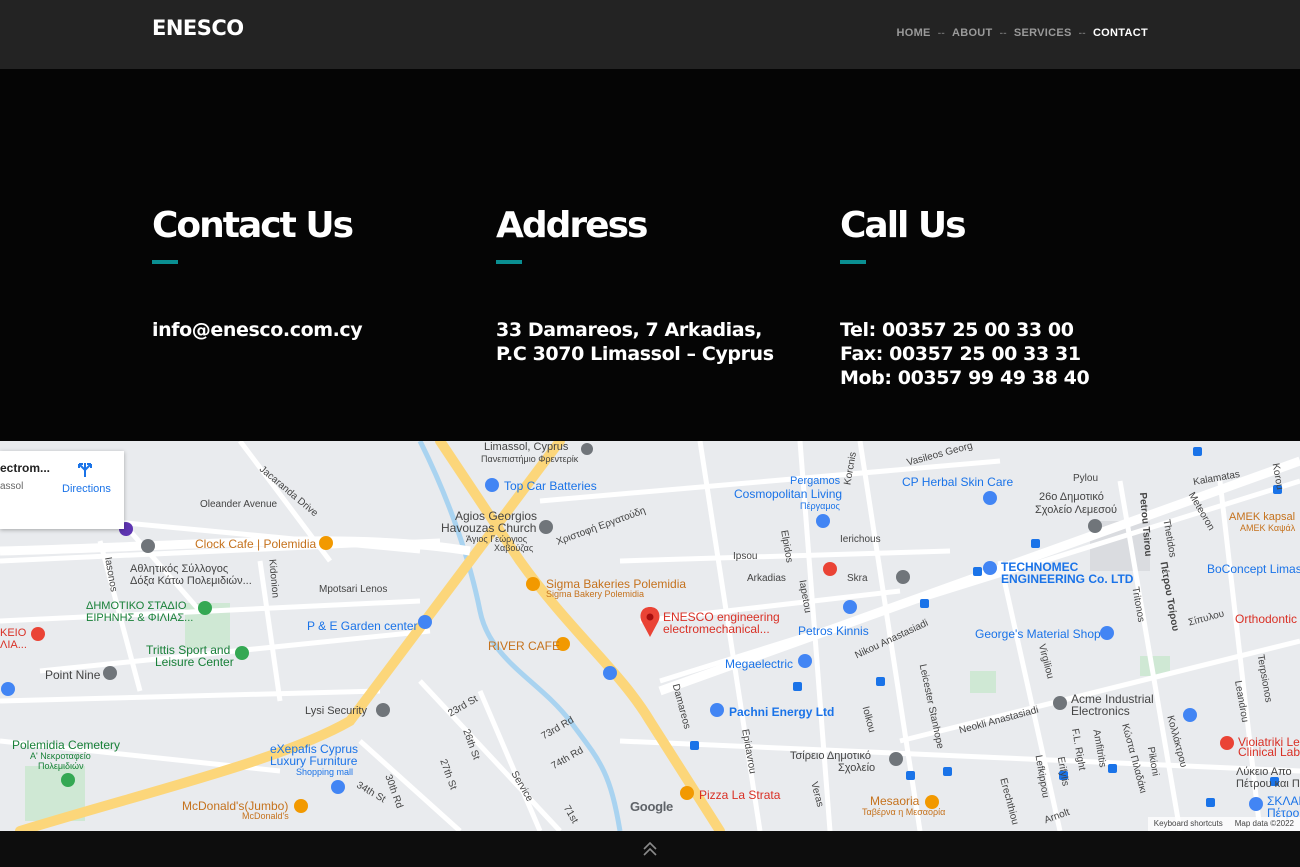  I want to click on map-label: Megaelectric, so click(759, 664).